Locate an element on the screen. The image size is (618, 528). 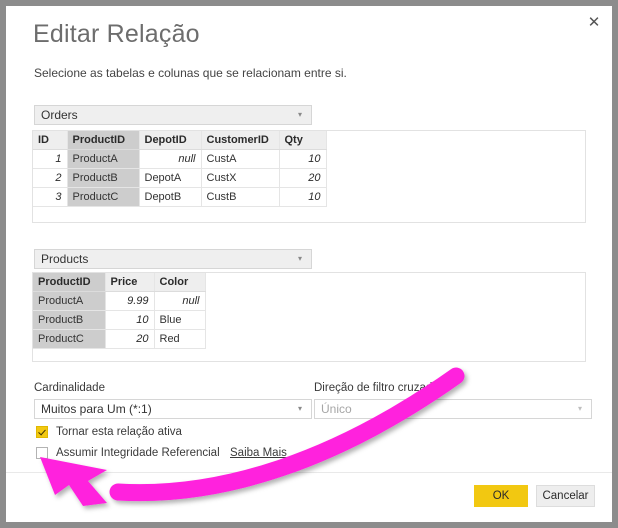
referential-integrity-label: Assumir Integridade Referencial is located at coordinates (138, 453).